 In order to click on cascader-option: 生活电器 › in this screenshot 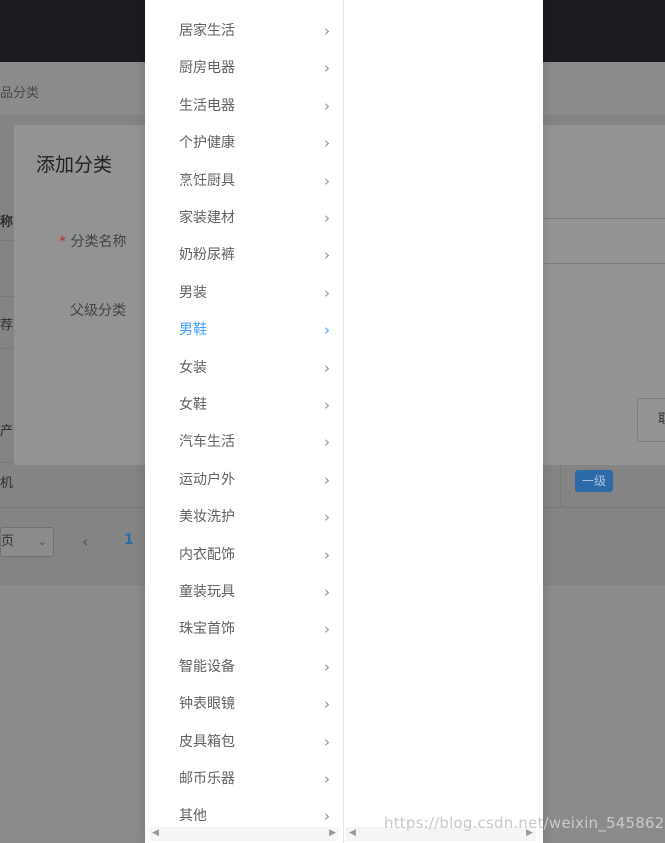, I will do `click(244, 106)`.